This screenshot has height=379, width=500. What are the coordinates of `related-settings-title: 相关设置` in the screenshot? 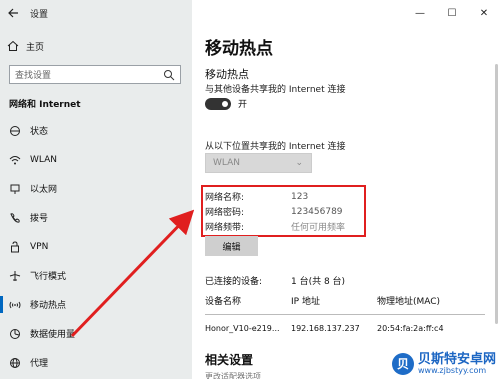 It's located at (229, 360).